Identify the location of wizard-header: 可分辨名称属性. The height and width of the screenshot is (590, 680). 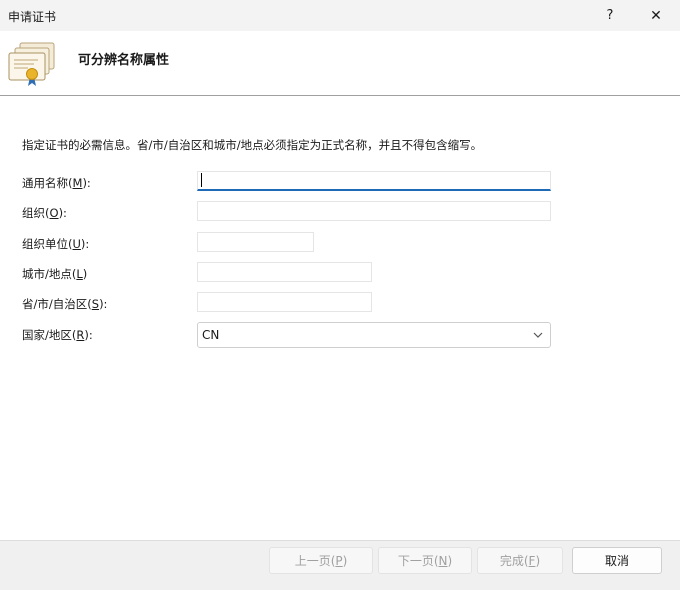
(340, 63).